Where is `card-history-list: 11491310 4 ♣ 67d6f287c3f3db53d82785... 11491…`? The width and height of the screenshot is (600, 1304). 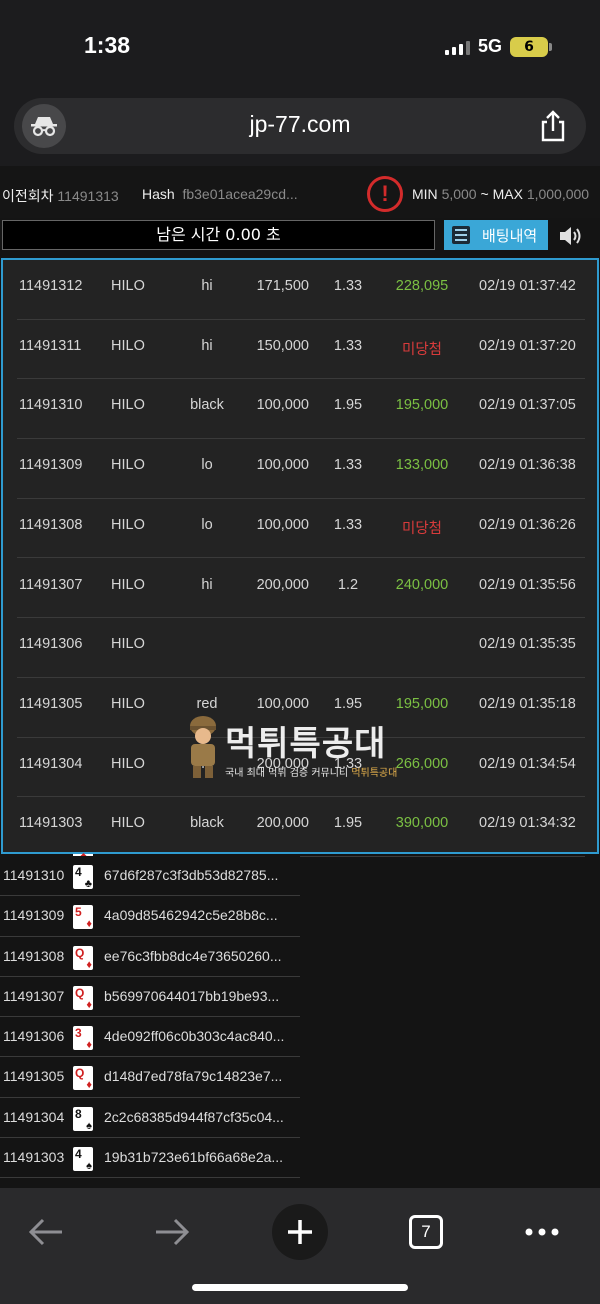
card-history-list: 11491310 4 ♣ 67d6f287c3f3db53d82785... 11491… is located at coordinates (150, 1017).